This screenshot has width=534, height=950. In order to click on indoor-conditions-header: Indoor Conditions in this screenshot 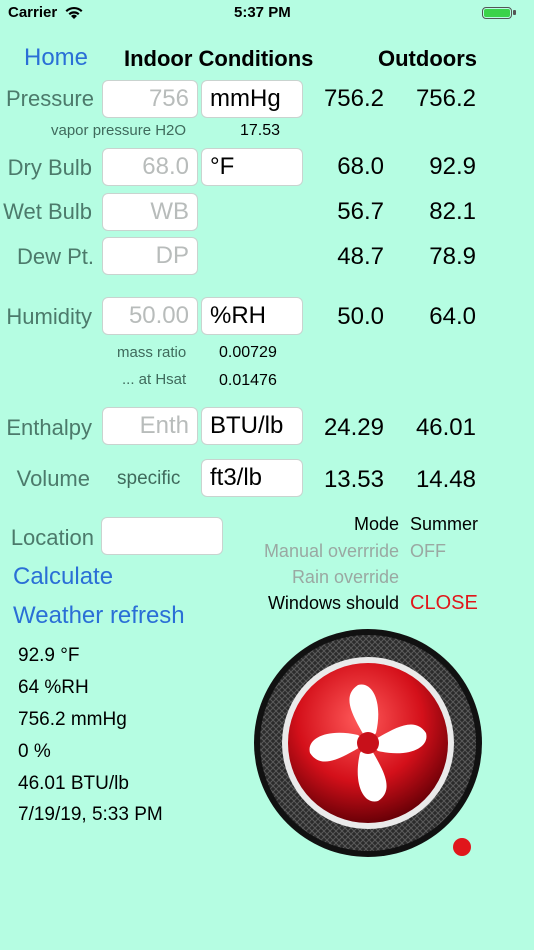, I will do `click(219, 58)`.